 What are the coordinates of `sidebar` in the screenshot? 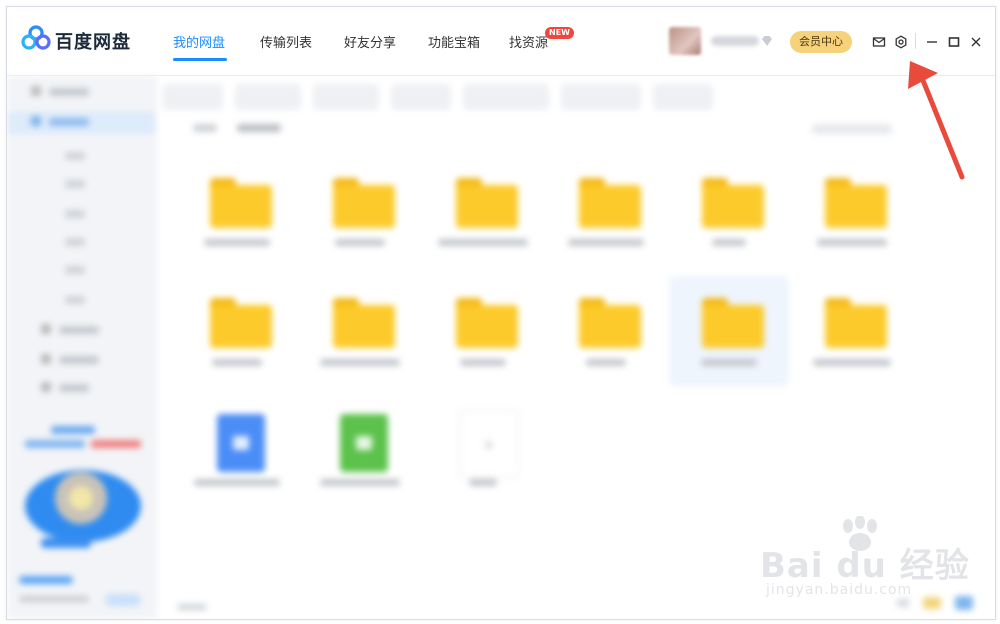 It's located at (81, 347).